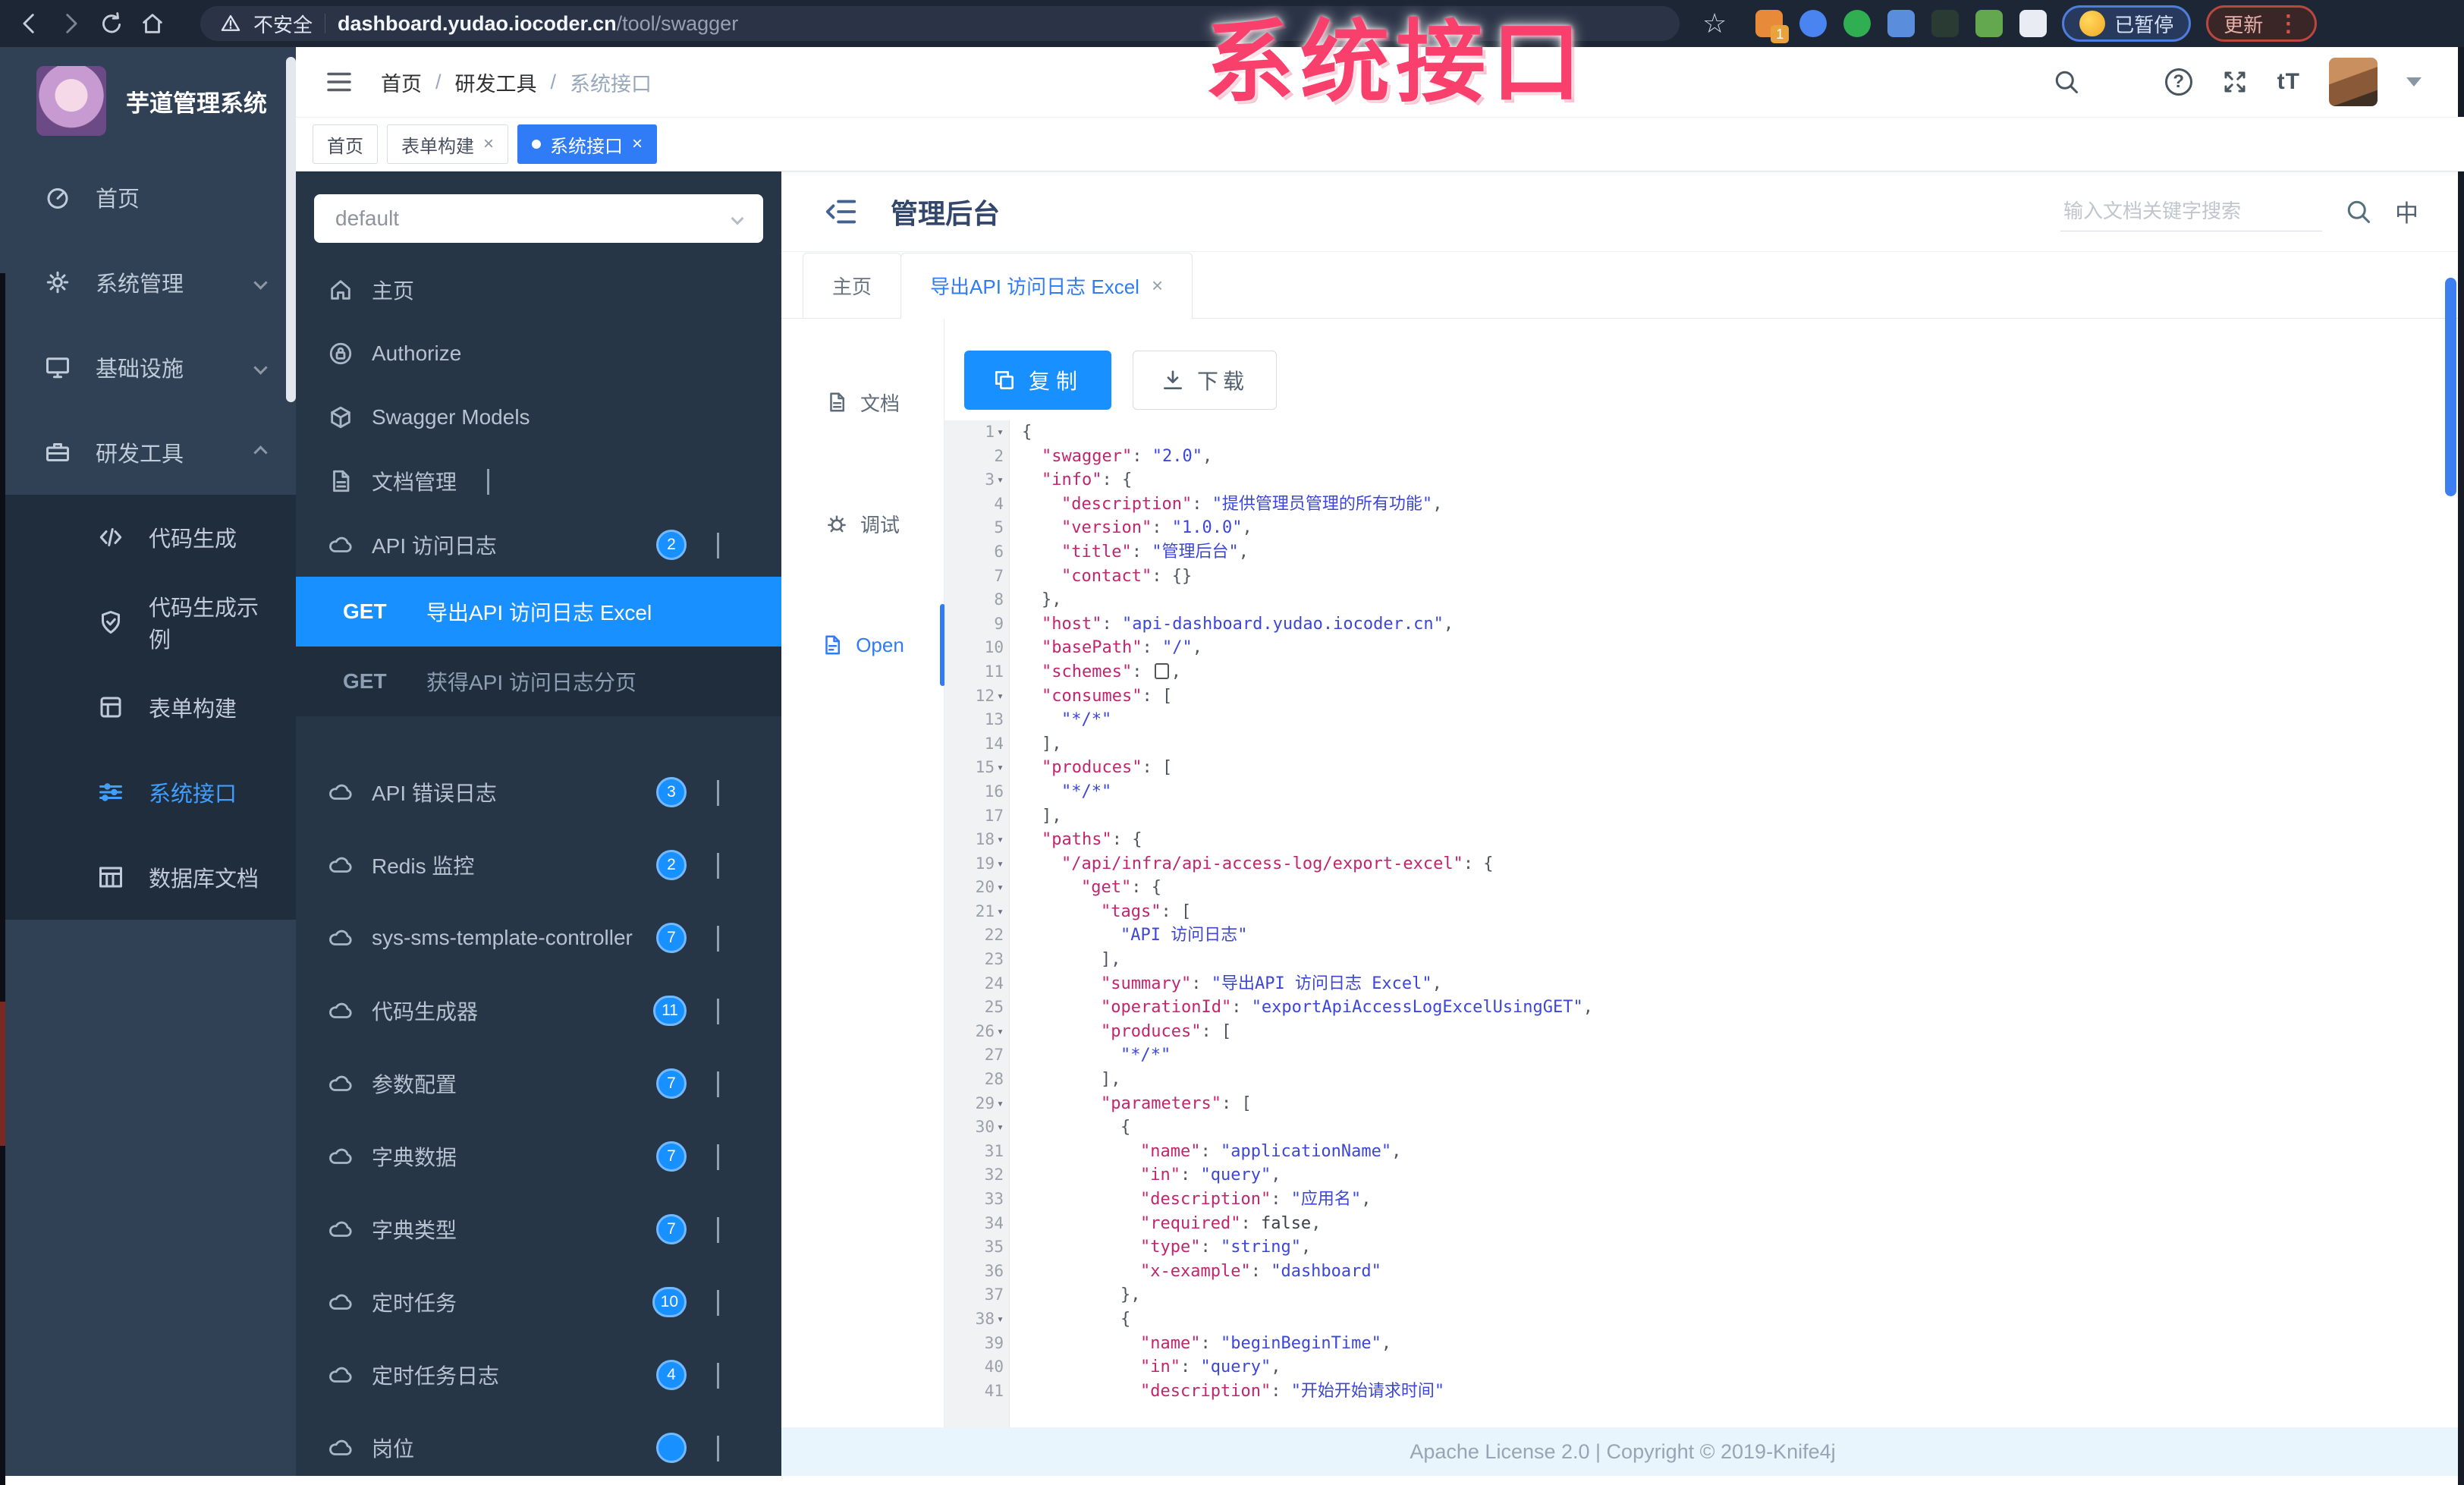  What do you see at coordinates (538, 290) in the screenshot?
I see `swagger-item-主页: 主页` at bounding box center [538, 290].